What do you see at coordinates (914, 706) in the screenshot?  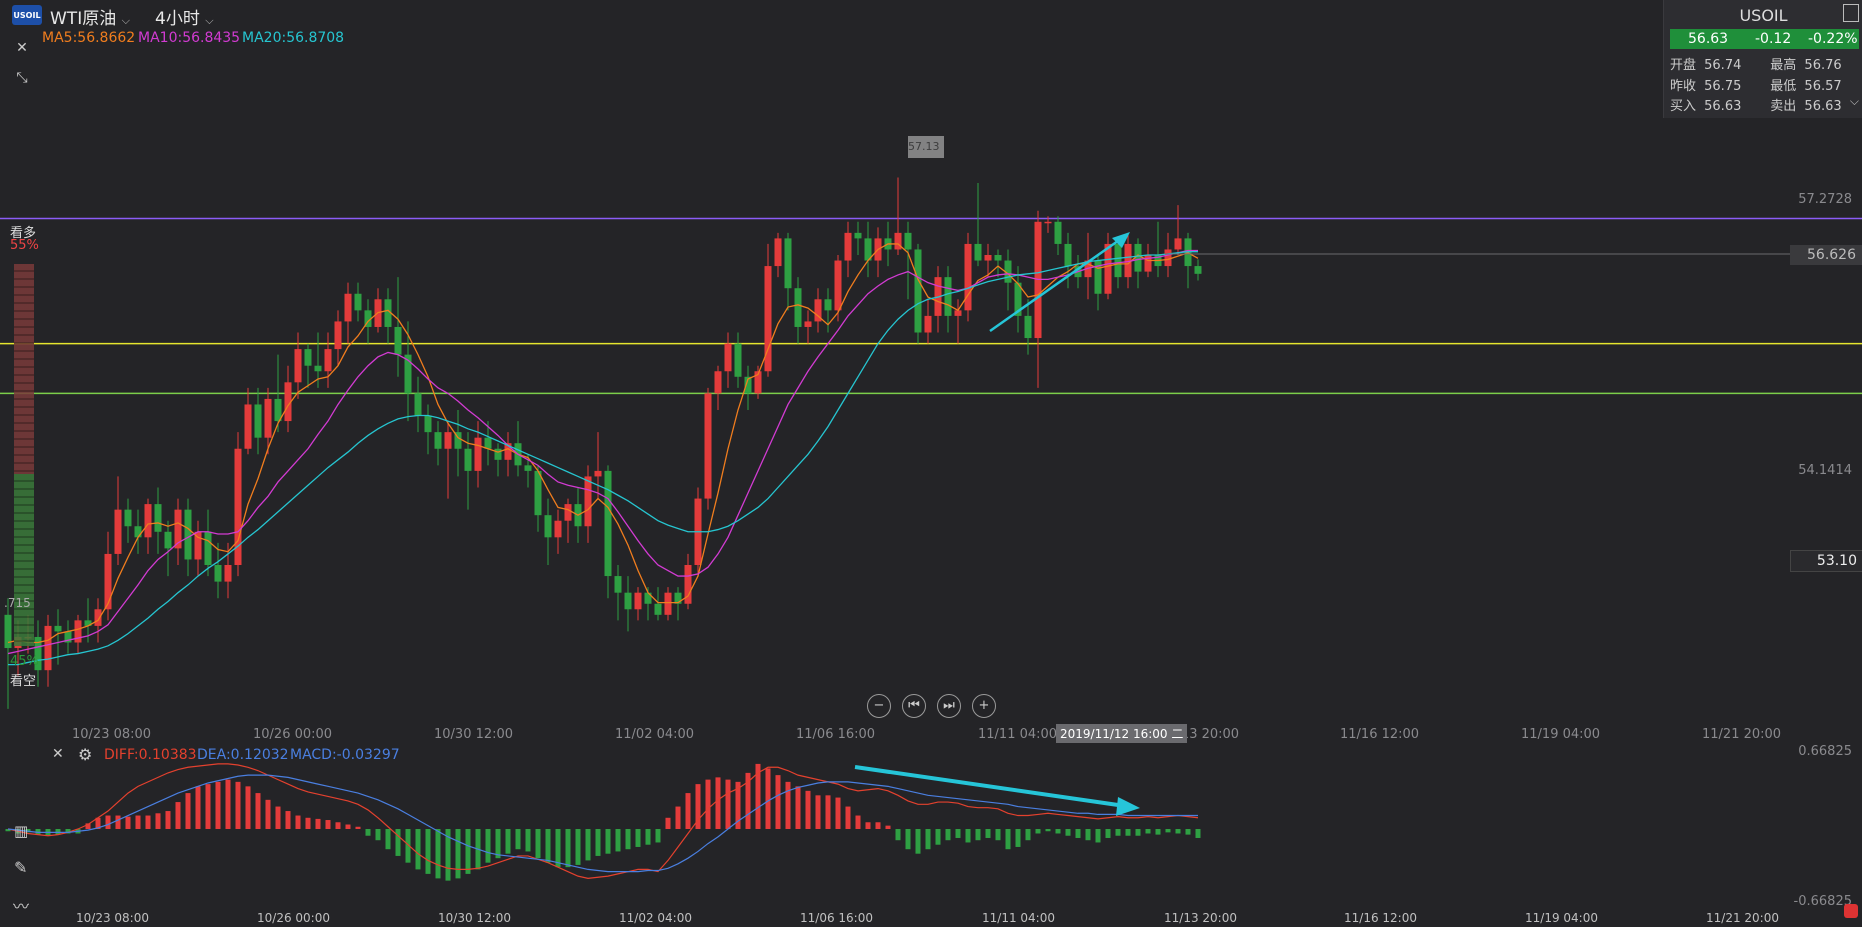 I see `scroll-first-button: ⏮` at bounding box center [914, 706].